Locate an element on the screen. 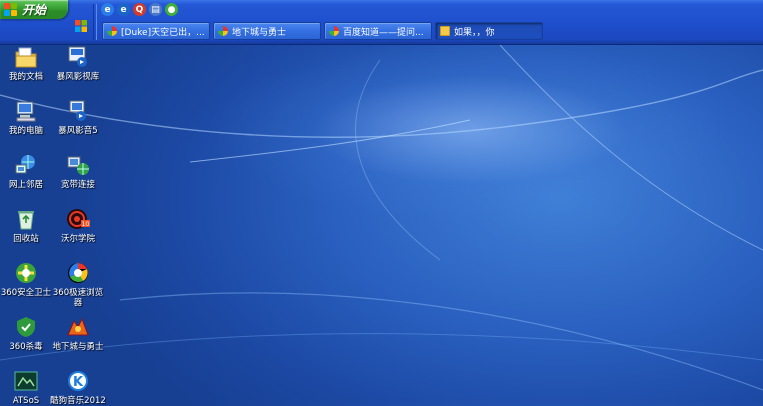 The image size is (763, 406). desktop-shortcut: 网上邻居 is located at coordinates (27, 171).